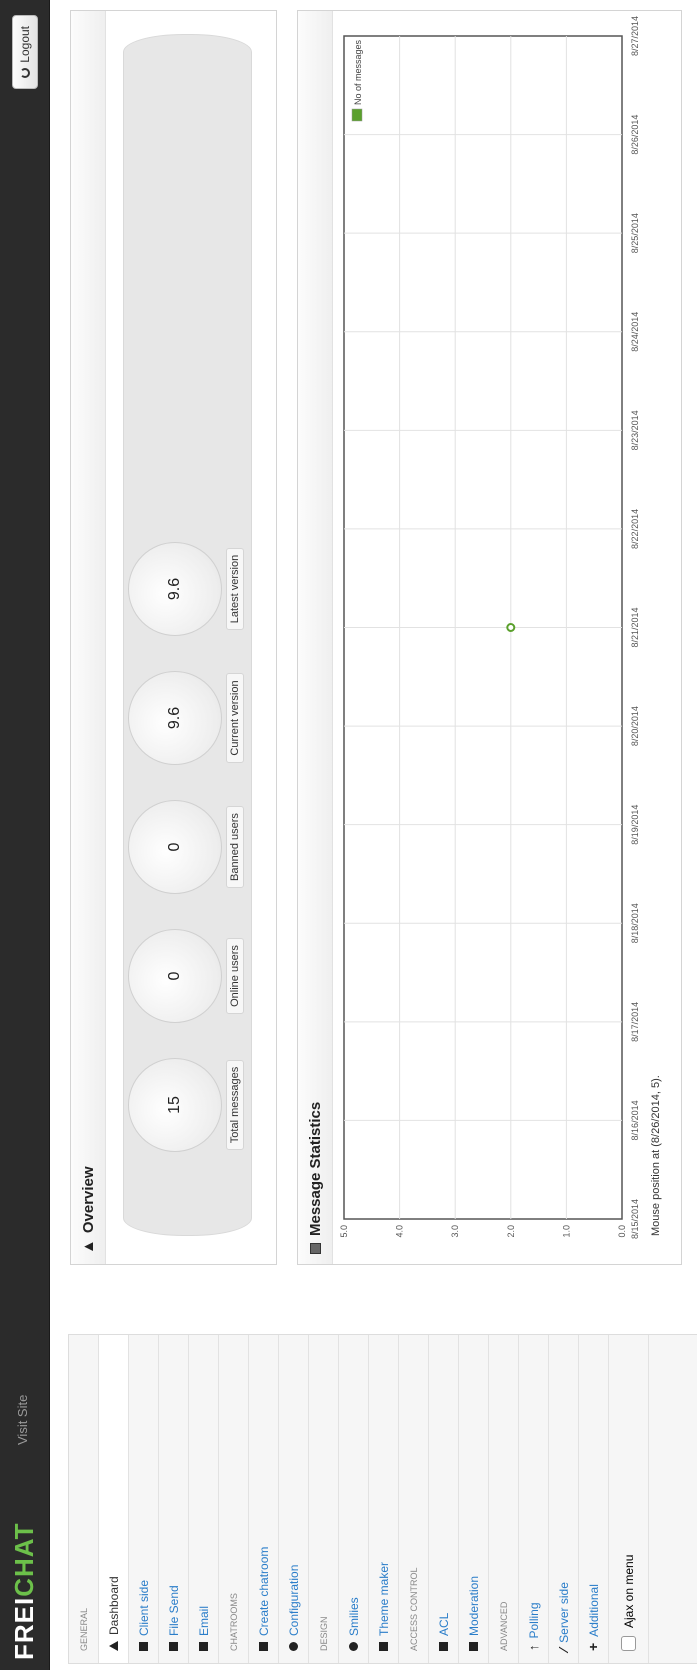 The width and height of the screenshot is (697, 1670). I want to click on x-tick-label: 8/19/2014, so click(635, 825).